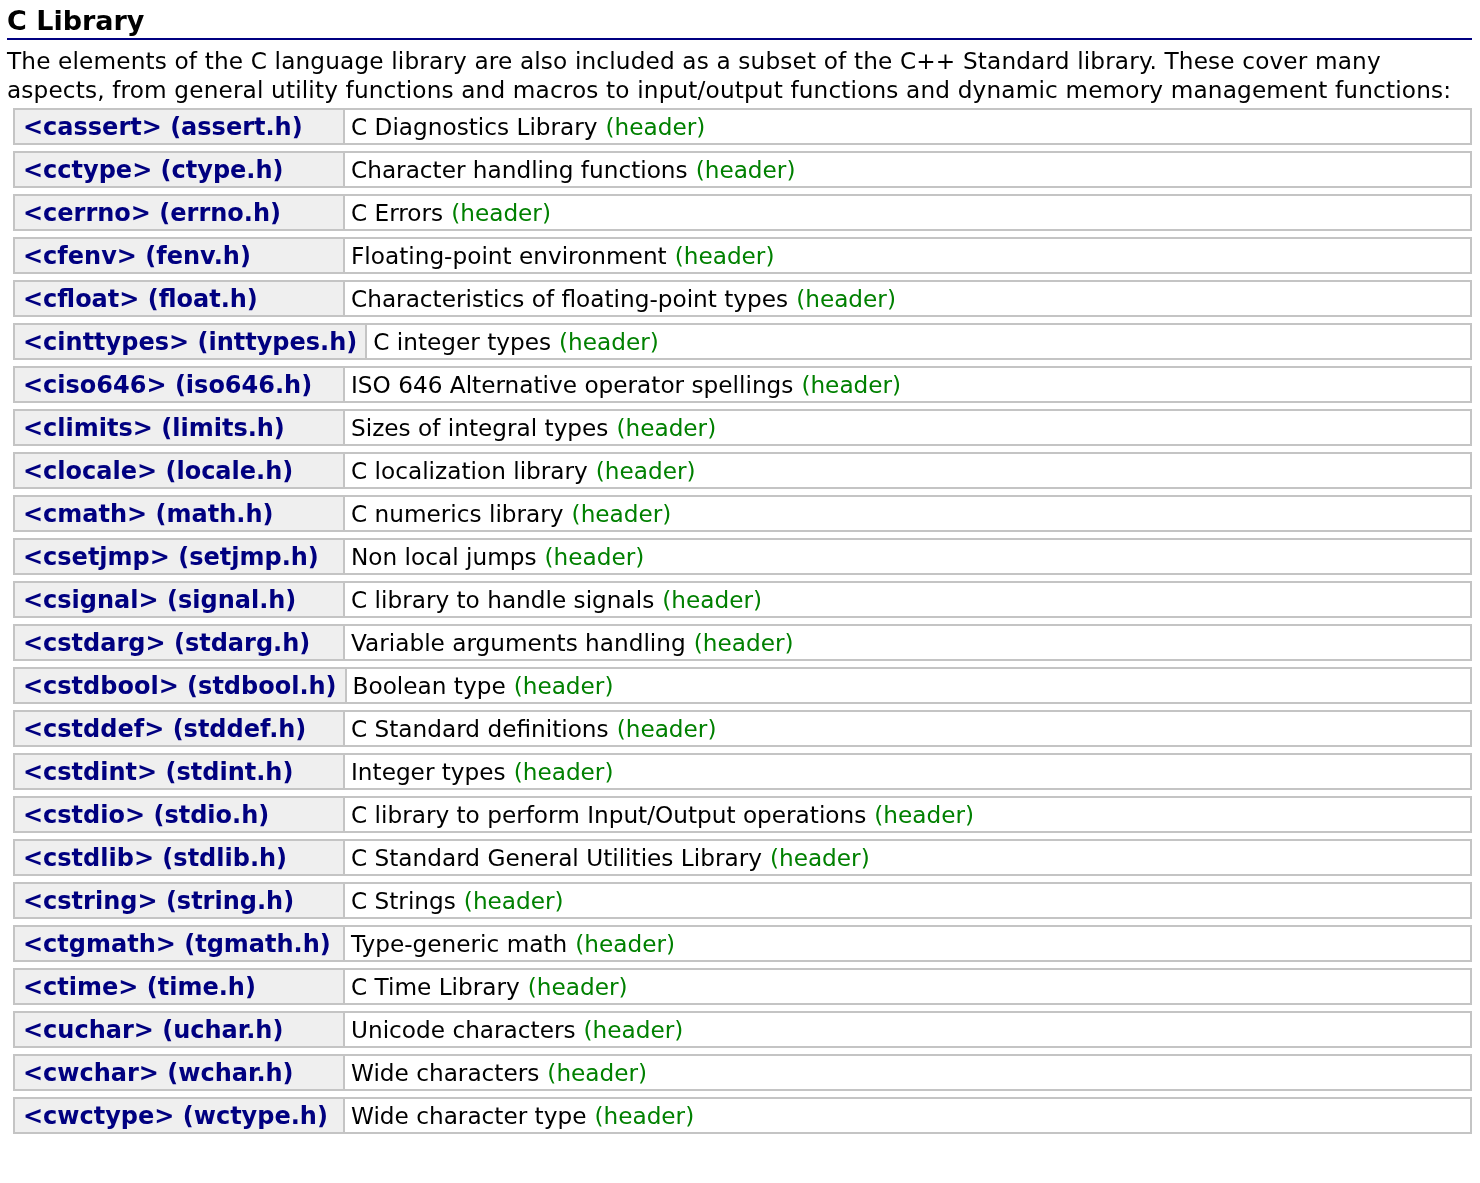 This screenshot has width=1480, height=1183. What do you see at coordinates (445, 1072) in the screenshot?
I see `header-description: Wide characters` at bounding box center [445, 1072].